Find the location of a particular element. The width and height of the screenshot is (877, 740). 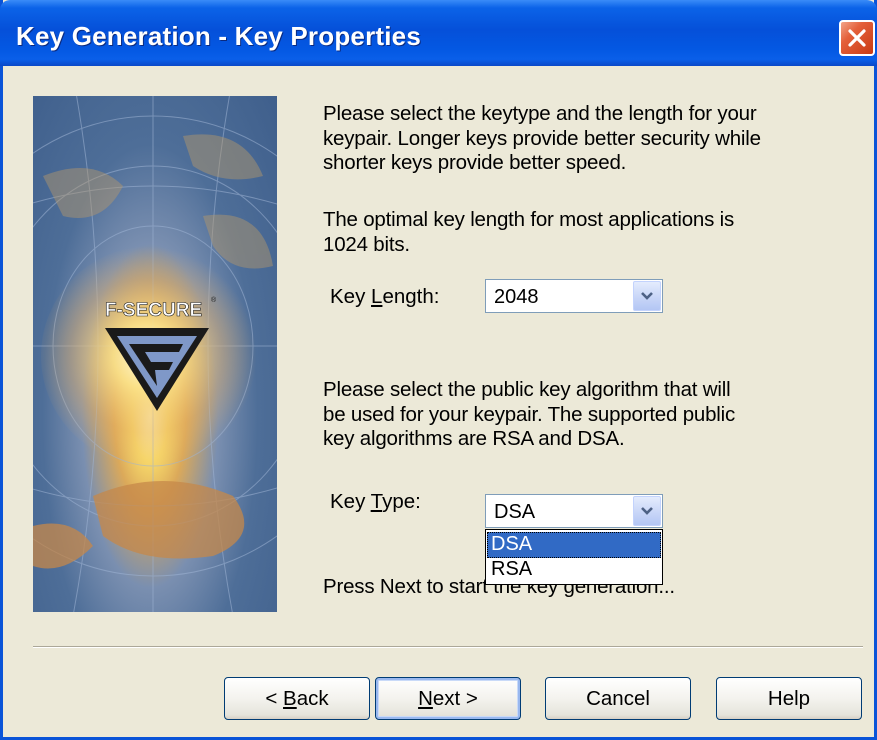

key-length-value: 2048 is located at coordinates (516, 297).